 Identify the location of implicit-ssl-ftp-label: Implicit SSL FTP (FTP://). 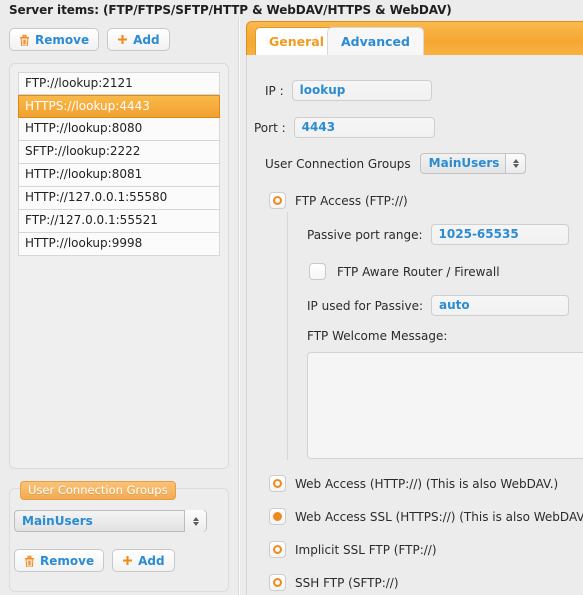
(366, 549).